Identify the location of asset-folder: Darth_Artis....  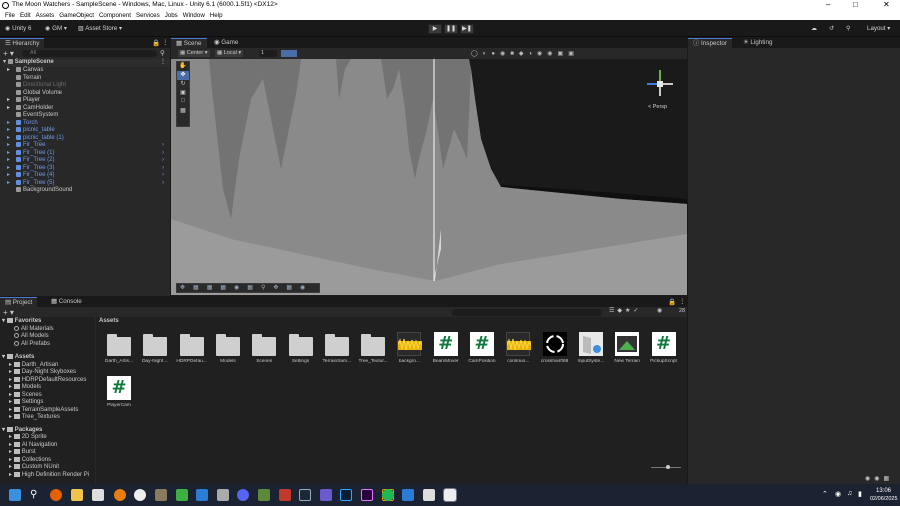
(119, 348).